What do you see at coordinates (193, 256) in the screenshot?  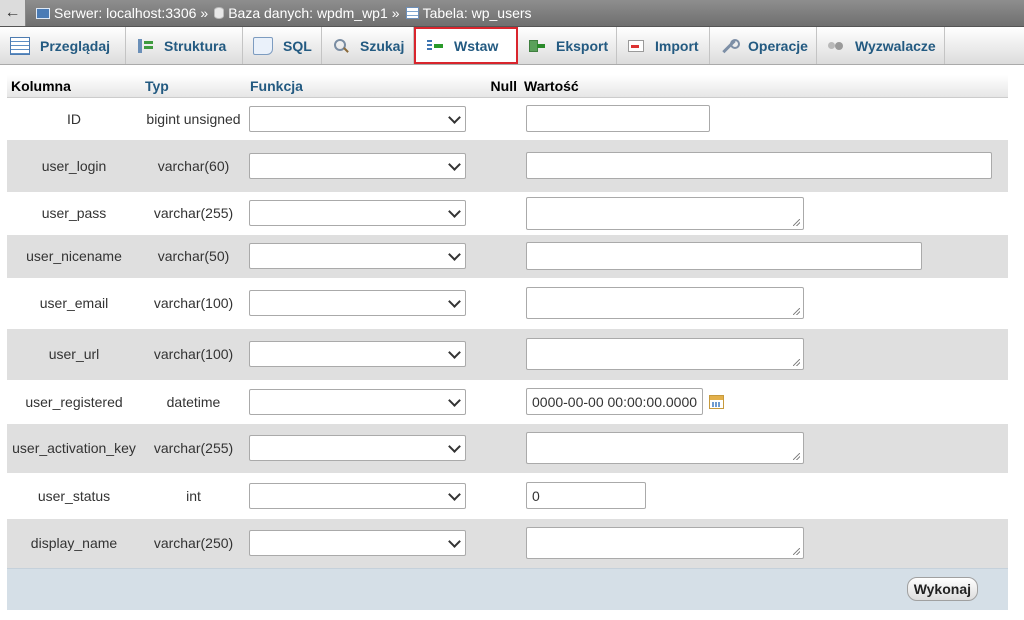 I see `column-type: varchar(50)` at bounding box center [193, 256].